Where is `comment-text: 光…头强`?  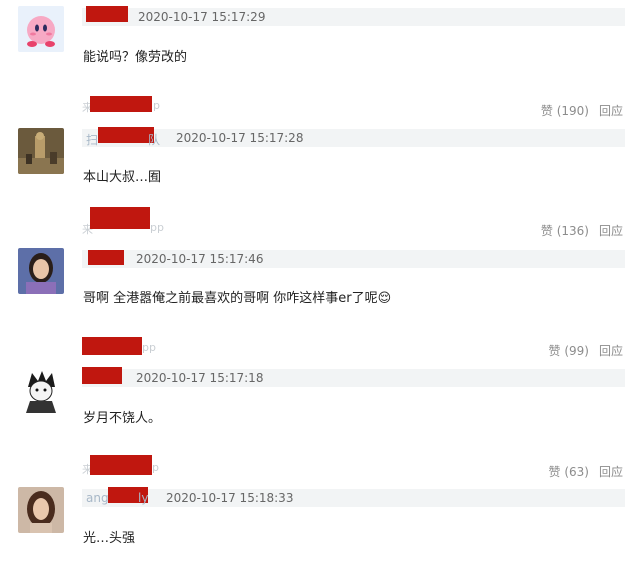
comment-text: 光…头强 is located at coordinates (109, 538).